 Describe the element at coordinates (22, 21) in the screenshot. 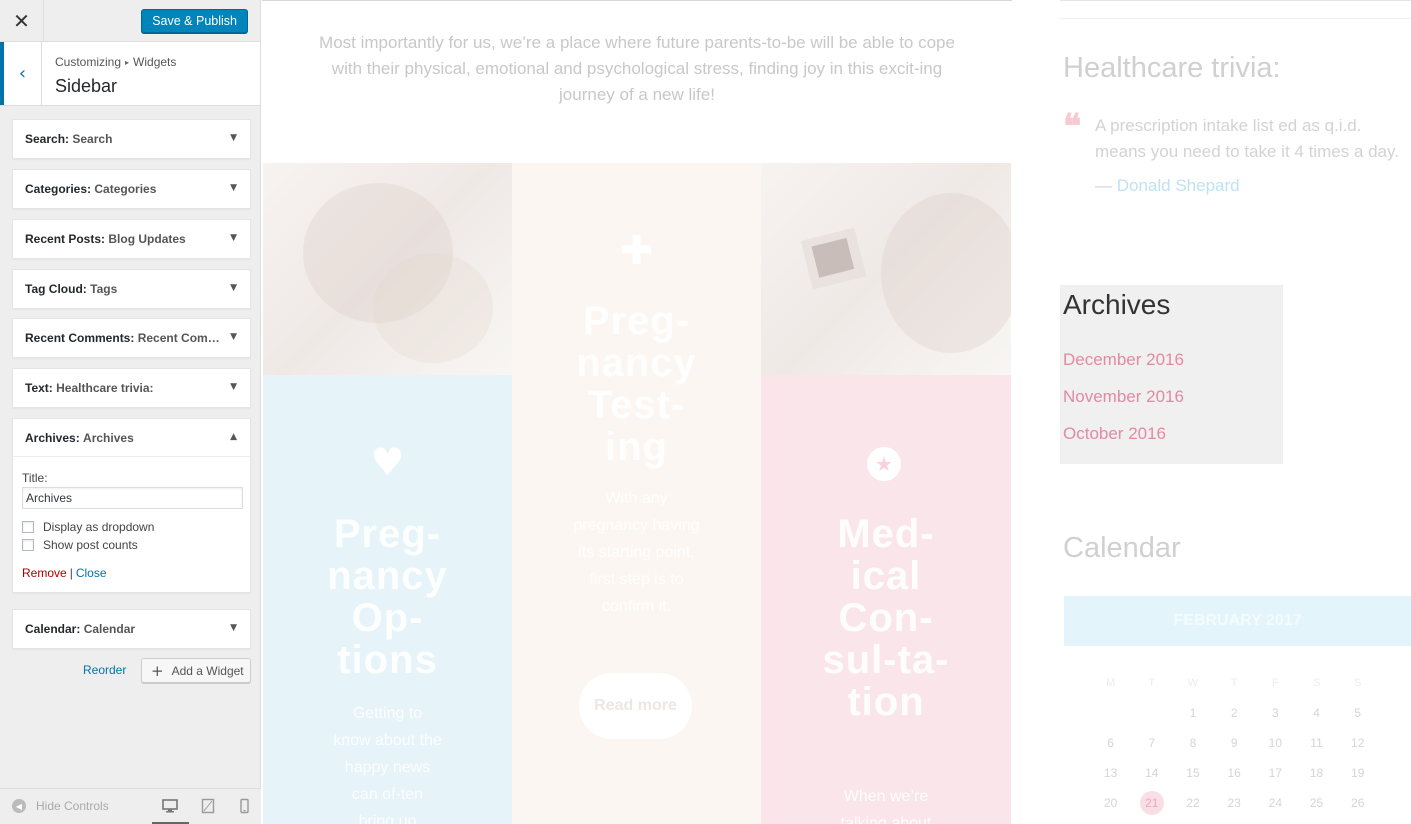

I see `close-customizer-icon: ✕` at that location.